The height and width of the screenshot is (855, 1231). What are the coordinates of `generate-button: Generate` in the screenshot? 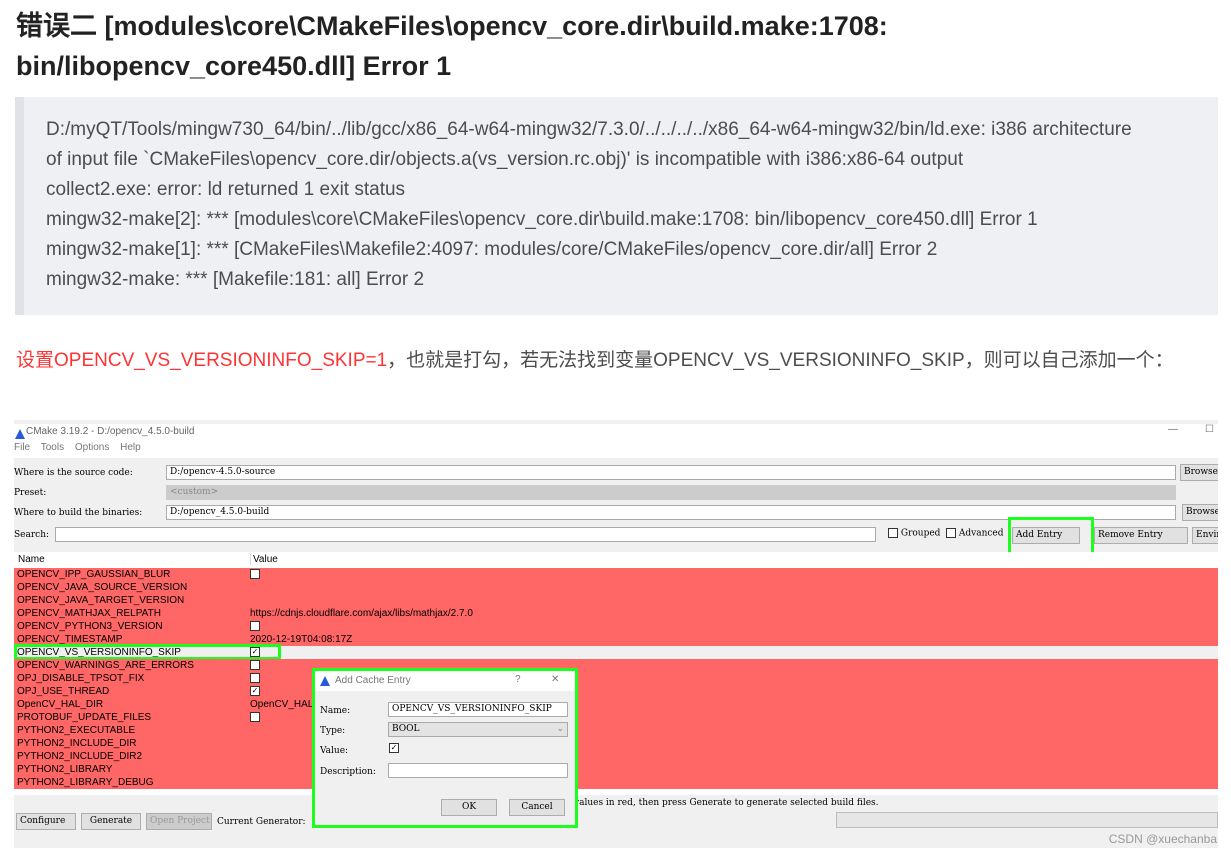 It's located at (111, 821).